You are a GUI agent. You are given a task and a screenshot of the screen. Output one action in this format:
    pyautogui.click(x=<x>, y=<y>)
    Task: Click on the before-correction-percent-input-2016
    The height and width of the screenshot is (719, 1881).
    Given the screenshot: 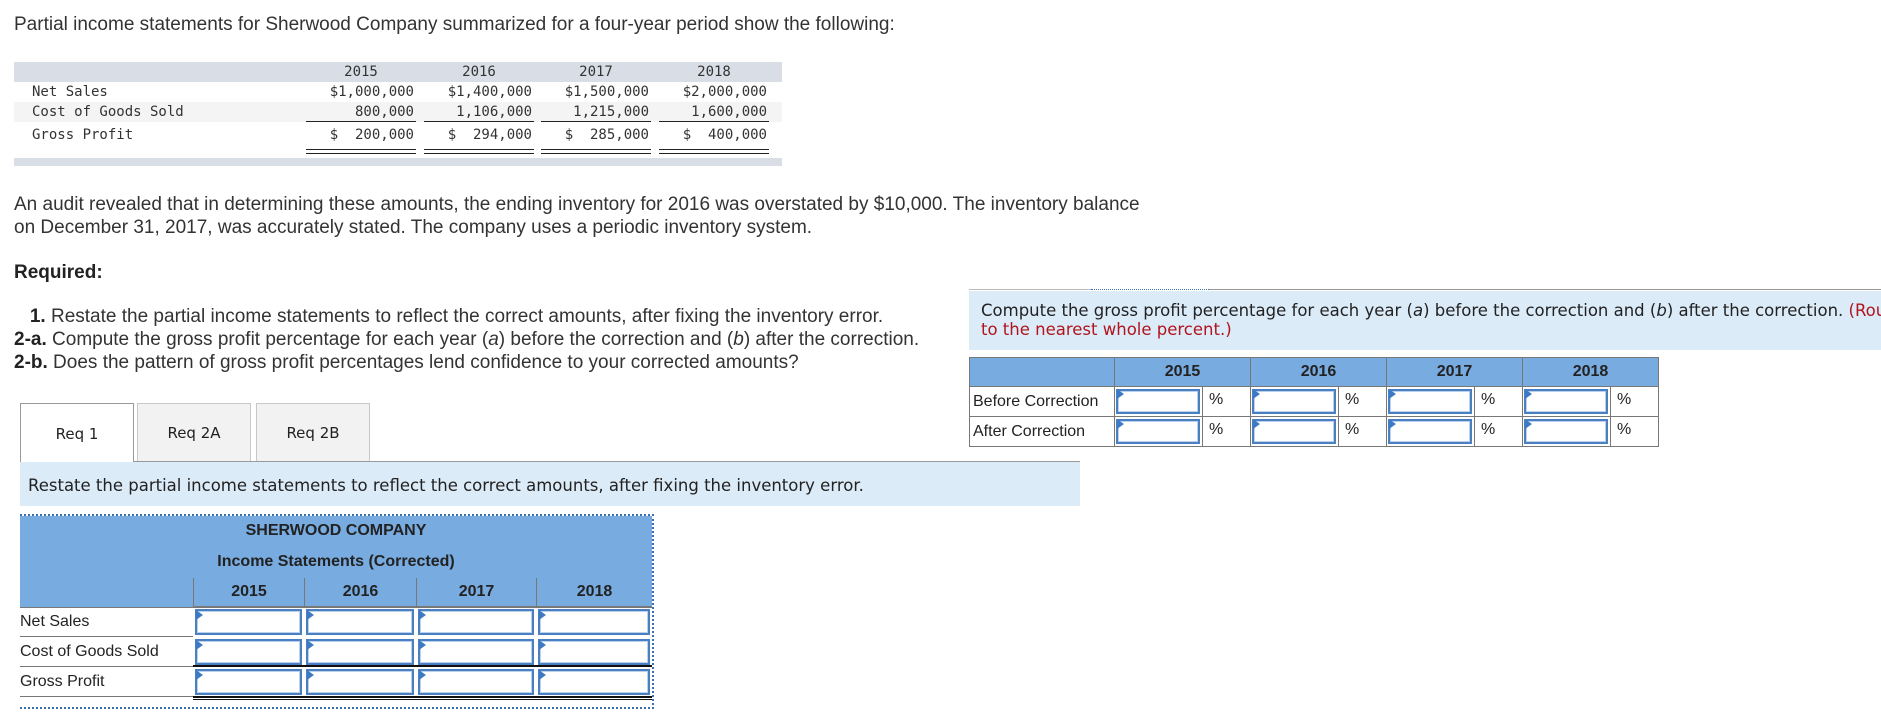 What is the action you would take?
    pyautogui.click(x=1294, y=401)
    